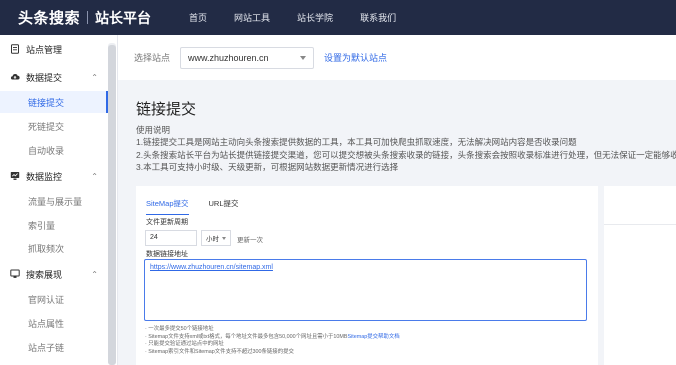 This screenshot has width=676, height=365. What do you see at coordinates (46, 323) in the screenshot?
I see `sidebar-item-label: 站点属性` at bounding box center [46, 323].